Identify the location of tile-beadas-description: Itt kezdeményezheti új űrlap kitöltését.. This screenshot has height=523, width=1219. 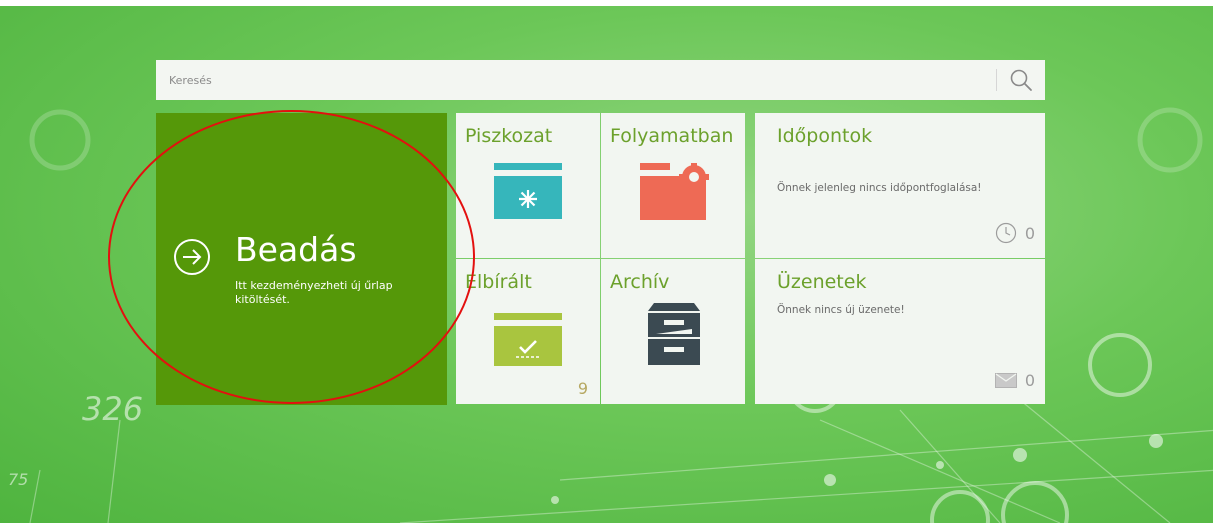
(314, 292).